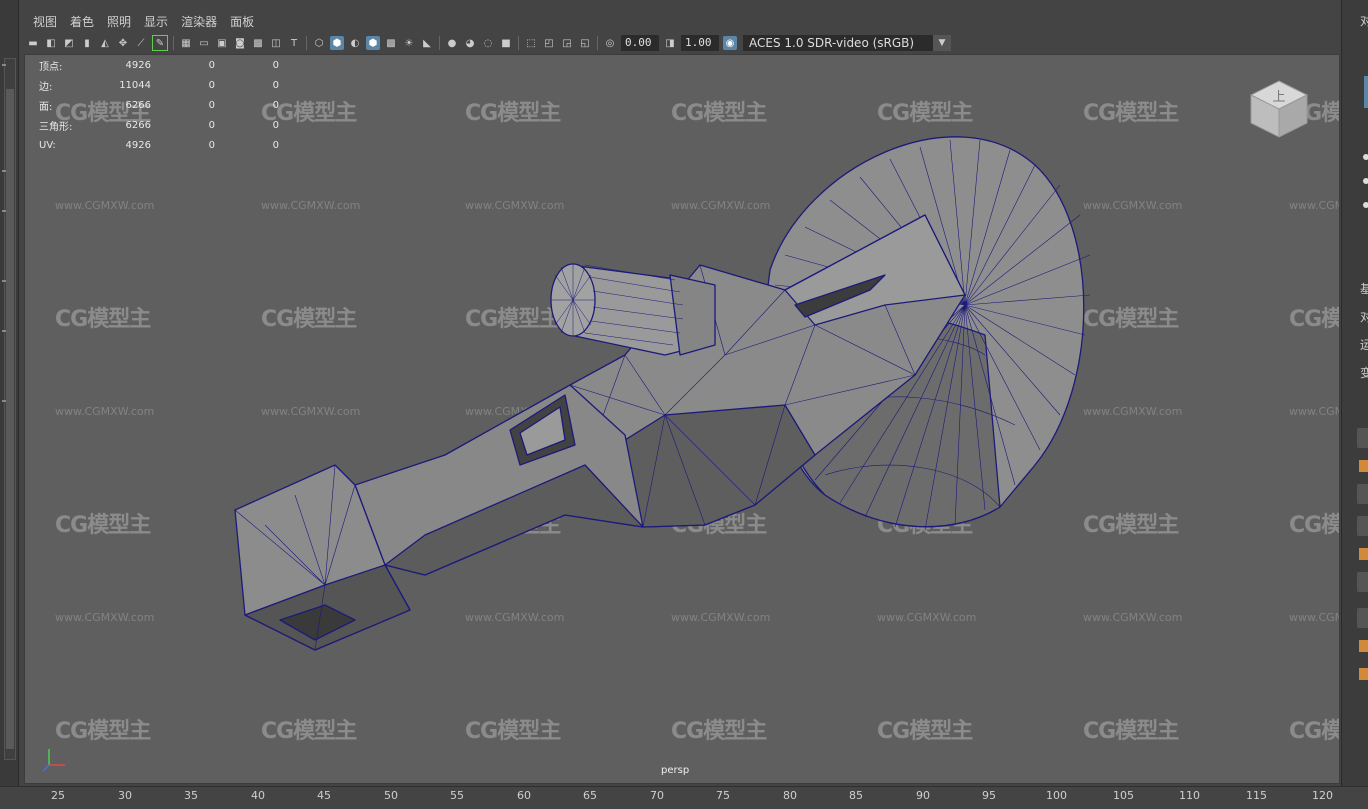  What do you see at coordinates (1354, 404) in the screenshot?
I see `attribute-editor-panel: 对 基 对 运 变` at bounding box center [1354, 404].